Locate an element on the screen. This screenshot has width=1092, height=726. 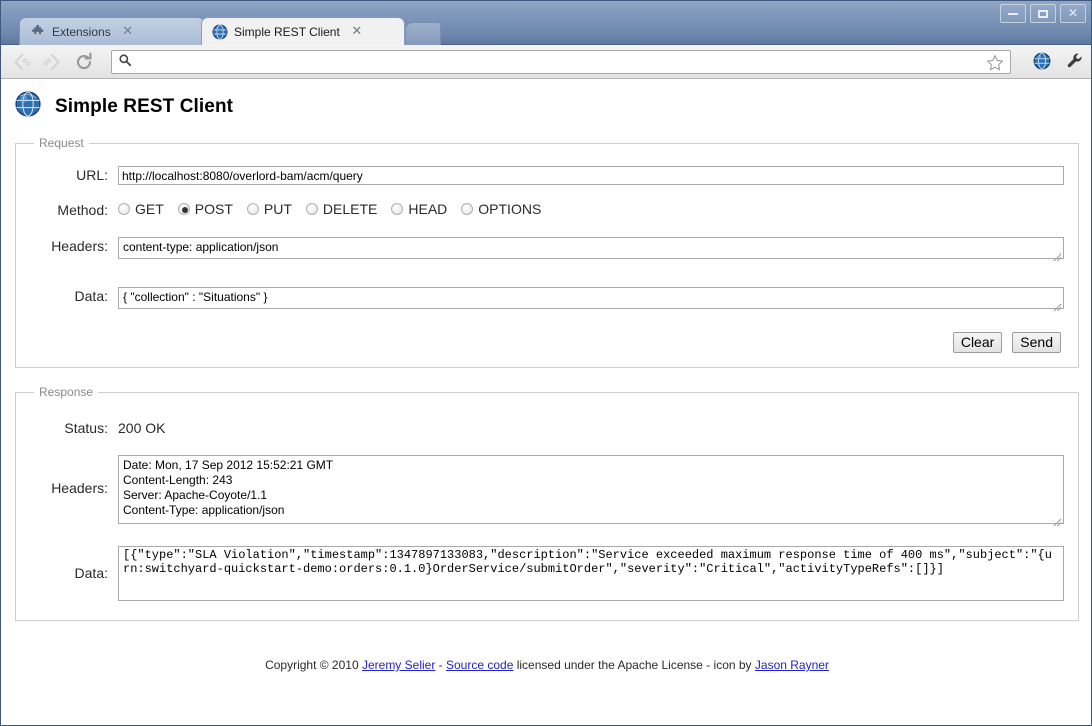
method-option-options: OPTIONS is located at coordinates (501, 209).